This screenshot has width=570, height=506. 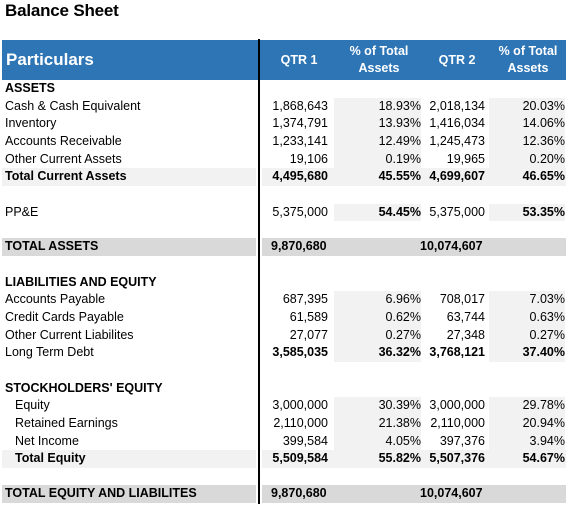 I want to click on header-particulars: Particulars, so click(x=50, y=59).